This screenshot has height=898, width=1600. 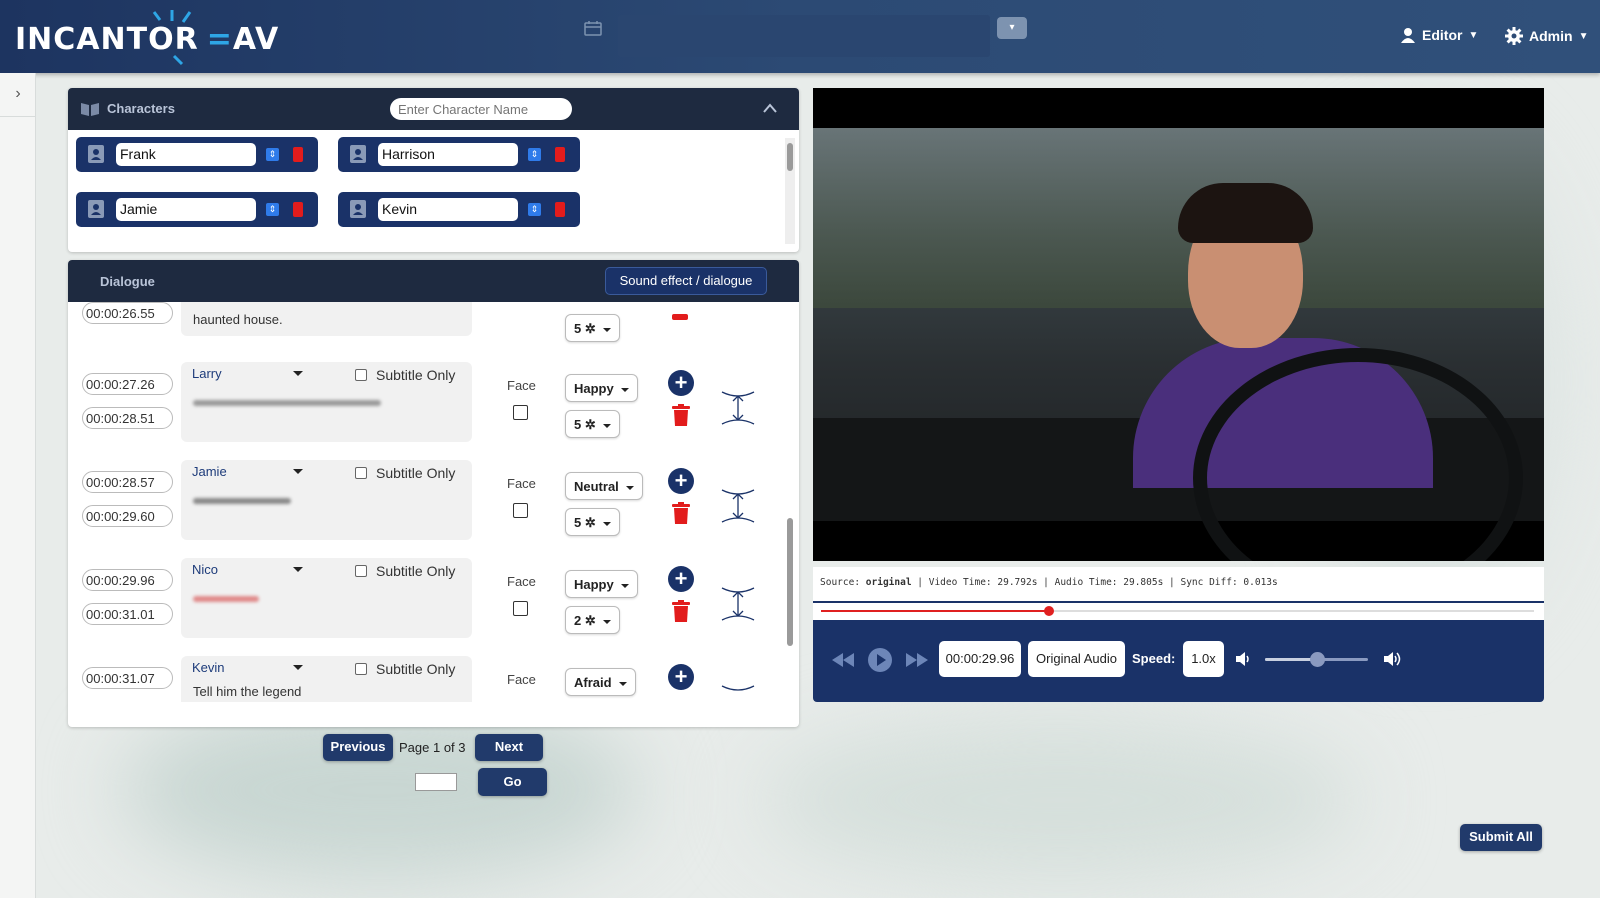 What do you see at coordinates (1317, 659) in the screenshot?
I see `volume-slider-handle` at bounding box center [1317, 659].